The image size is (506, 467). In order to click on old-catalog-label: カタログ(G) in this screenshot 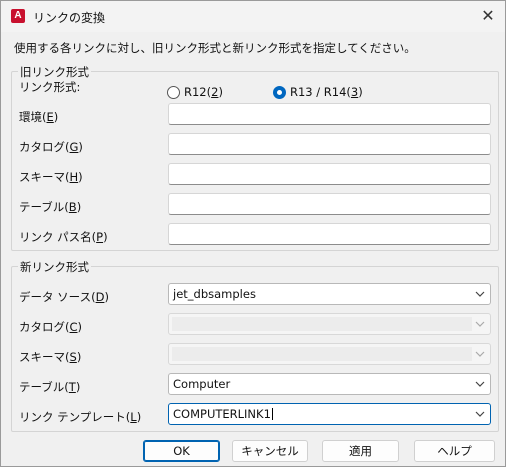, I will do `click(51, 147)`.